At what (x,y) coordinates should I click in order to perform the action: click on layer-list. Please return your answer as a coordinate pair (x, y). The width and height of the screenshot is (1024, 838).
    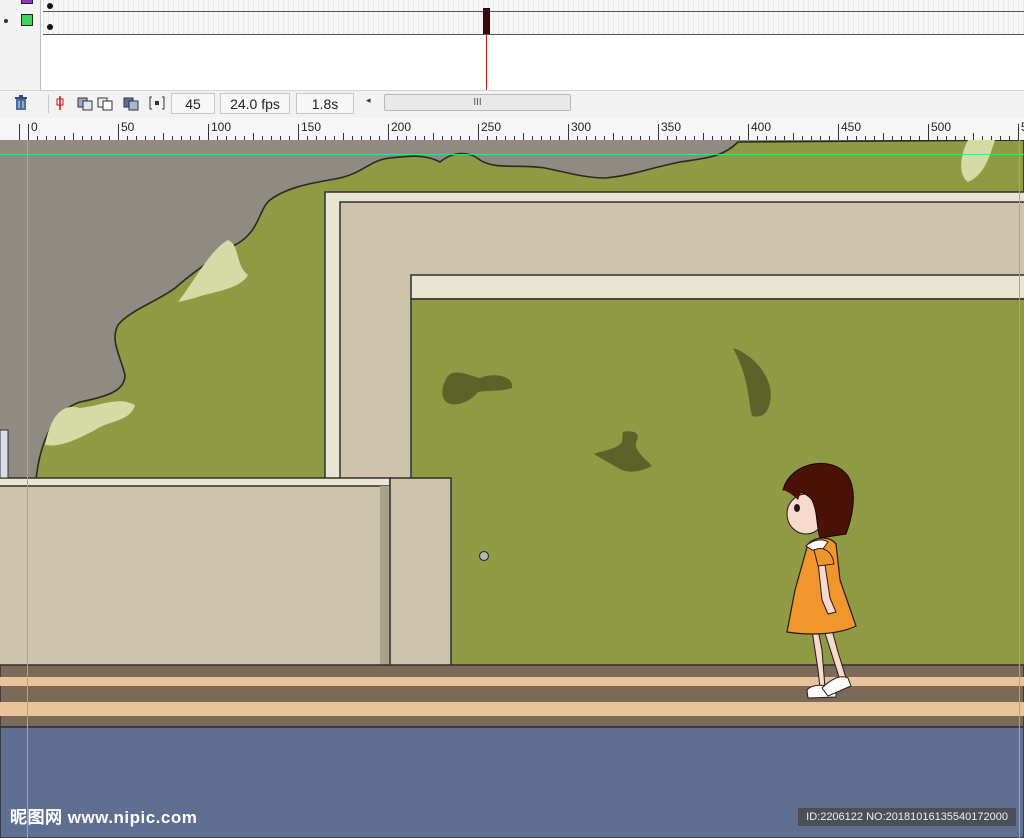
    Looking at the image, I should click on (20, 45).